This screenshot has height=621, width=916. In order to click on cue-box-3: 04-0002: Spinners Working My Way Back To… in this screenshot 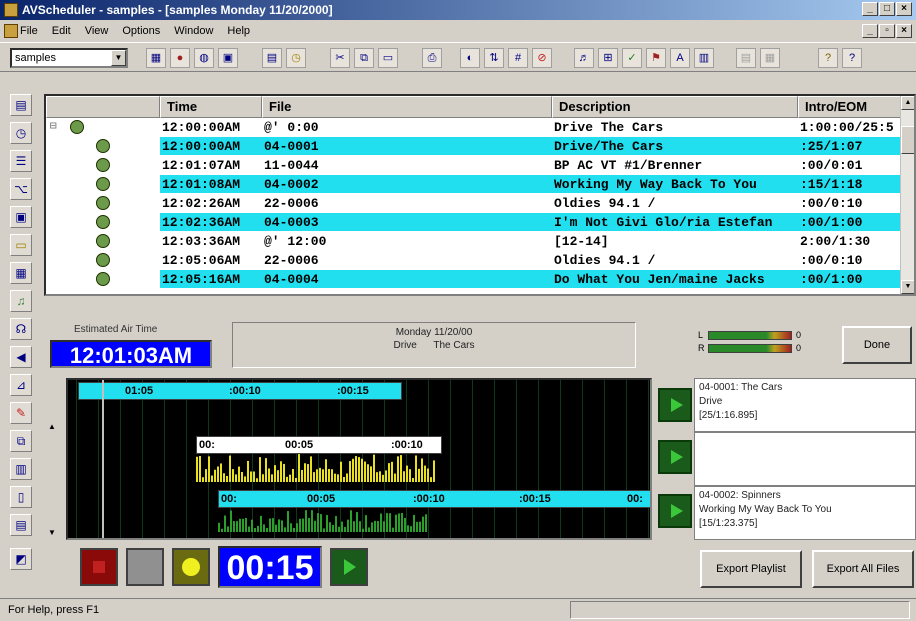, I will do `click(805, 513)`.